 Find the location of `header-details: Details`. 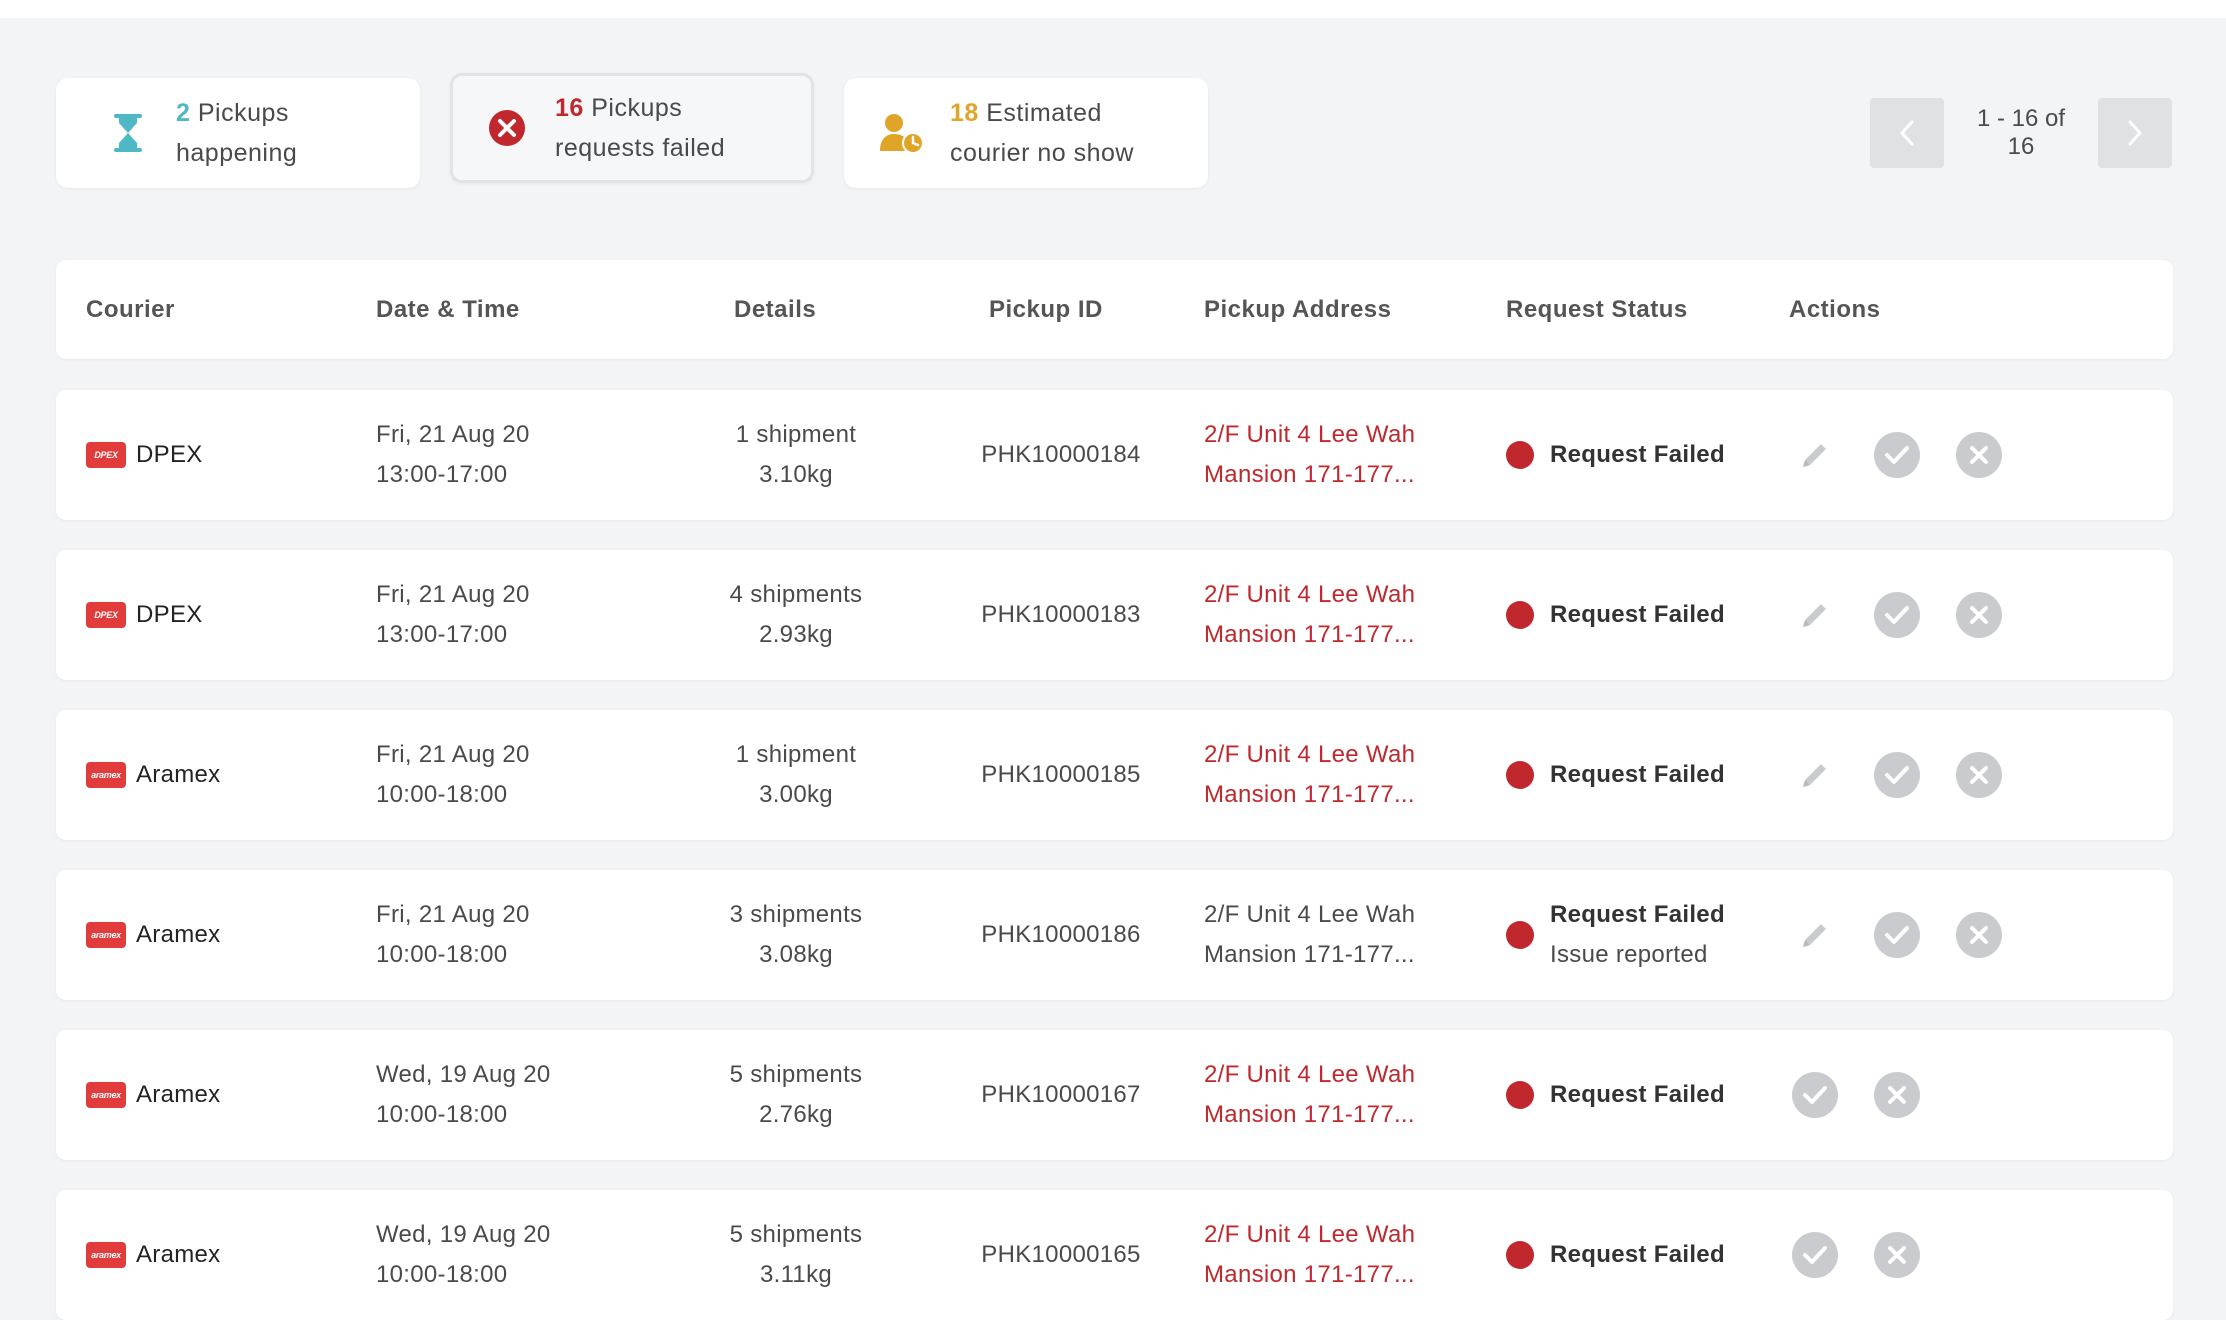

header-details: Details is located at coordinates (775, 309).